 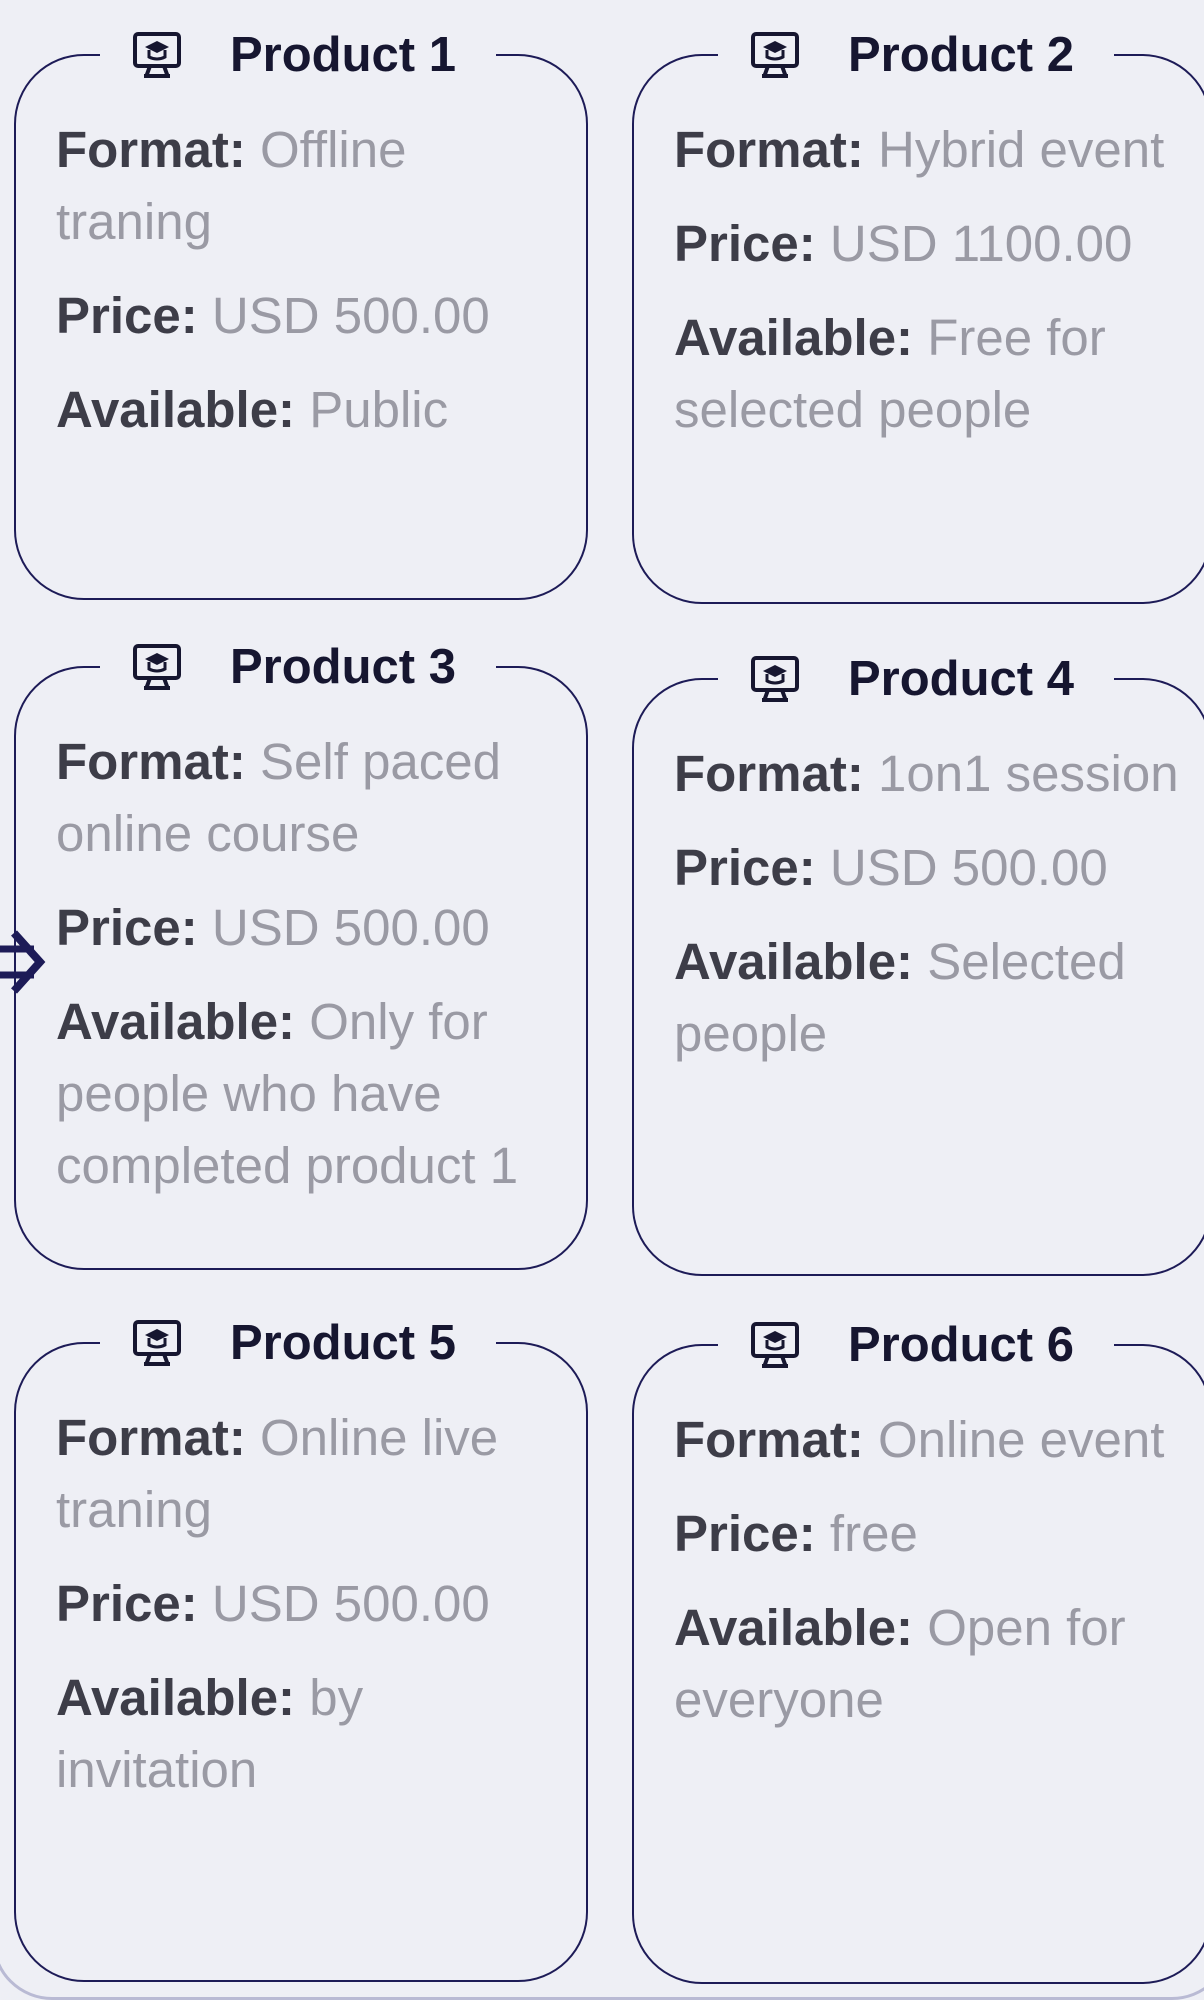 I want to click on format-value: 1on1 session, so click(x=1028, y=773).